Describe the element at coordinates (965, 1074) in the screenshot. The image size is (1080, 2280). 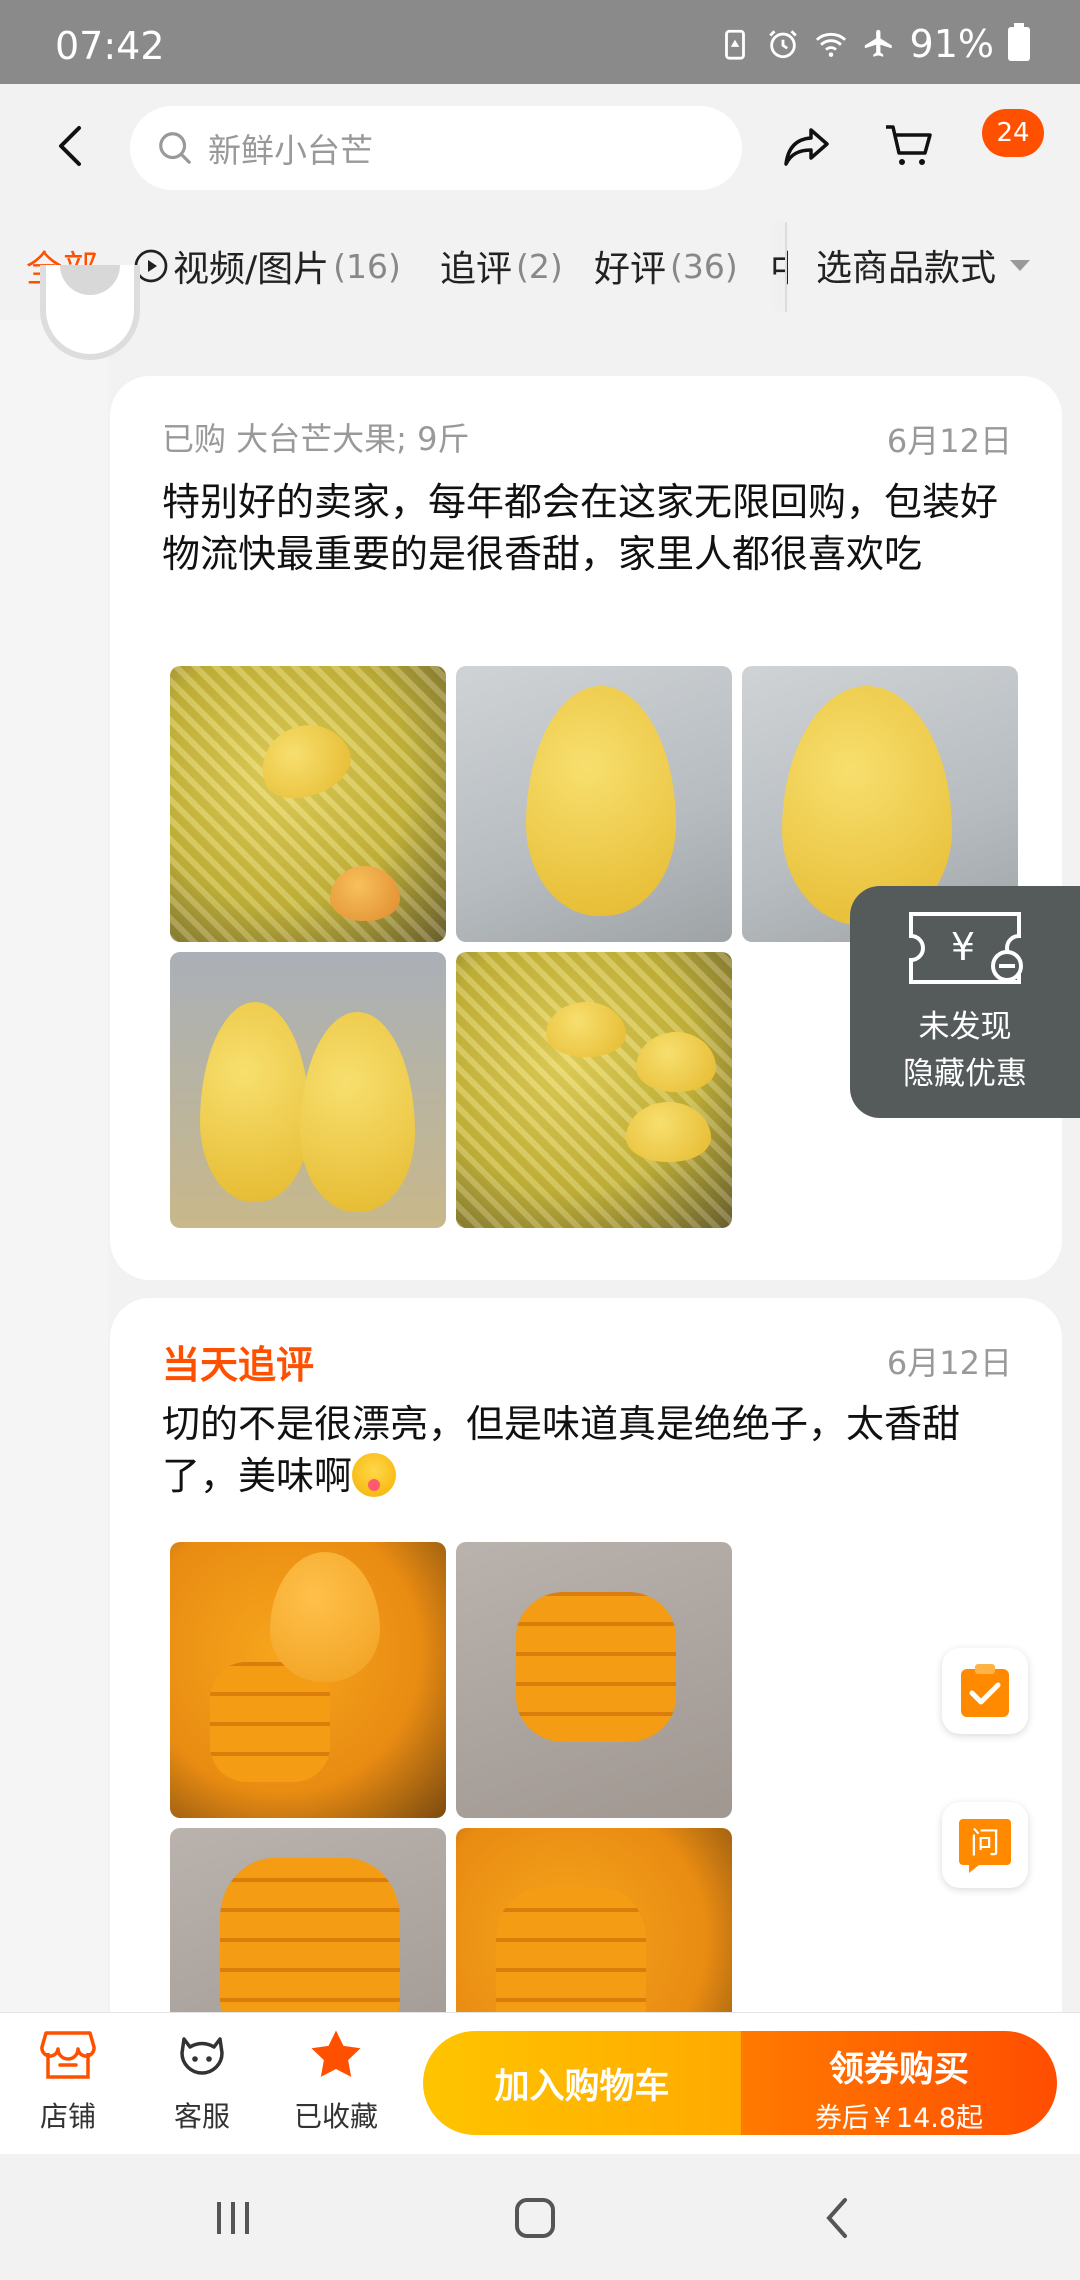
I see `coupon-line2: 隐藏优惠` at that location.